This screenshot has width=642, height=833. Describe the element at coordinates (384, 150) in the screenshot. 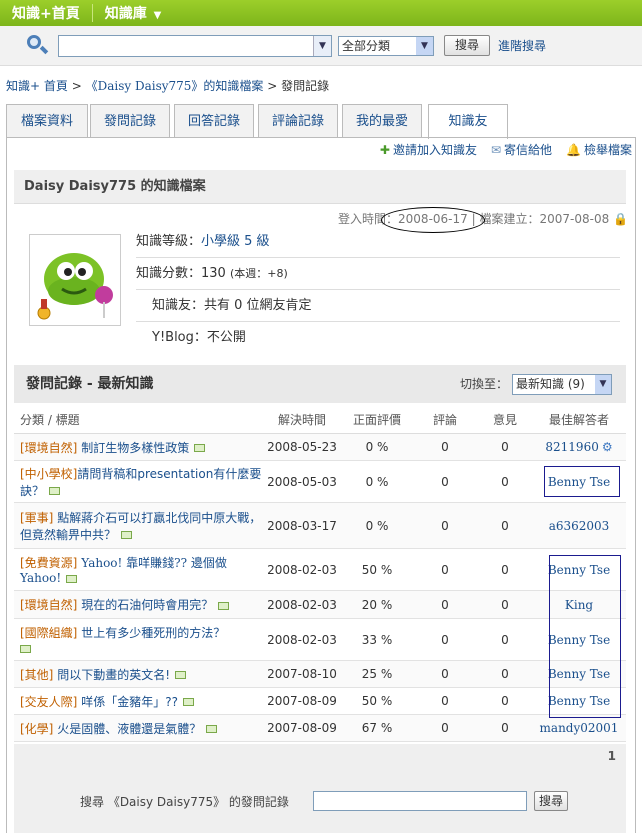

I see `plus-icon: ✚` at that location.